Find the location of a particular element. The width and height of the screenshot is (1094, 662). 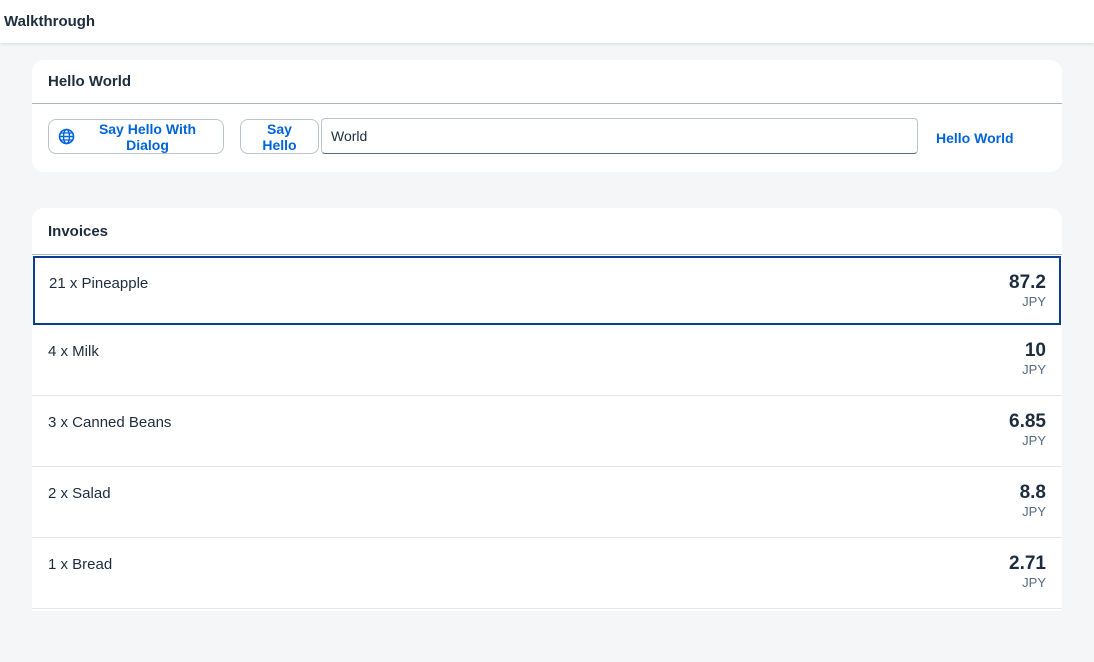

invoice-amount: 8.8 JPY is located at coordinates (1033, 500).